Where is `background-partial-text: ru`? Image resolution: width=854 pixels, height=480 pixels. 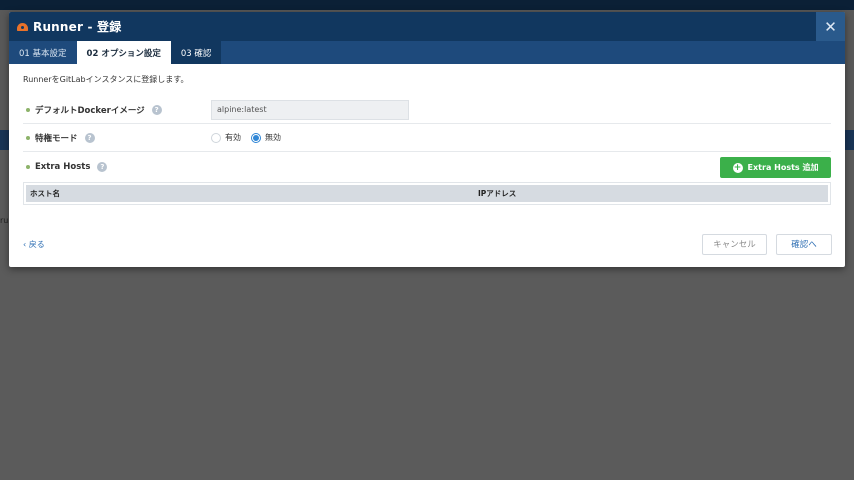 background-partial-text: ru is located at coordinates (4, 220).